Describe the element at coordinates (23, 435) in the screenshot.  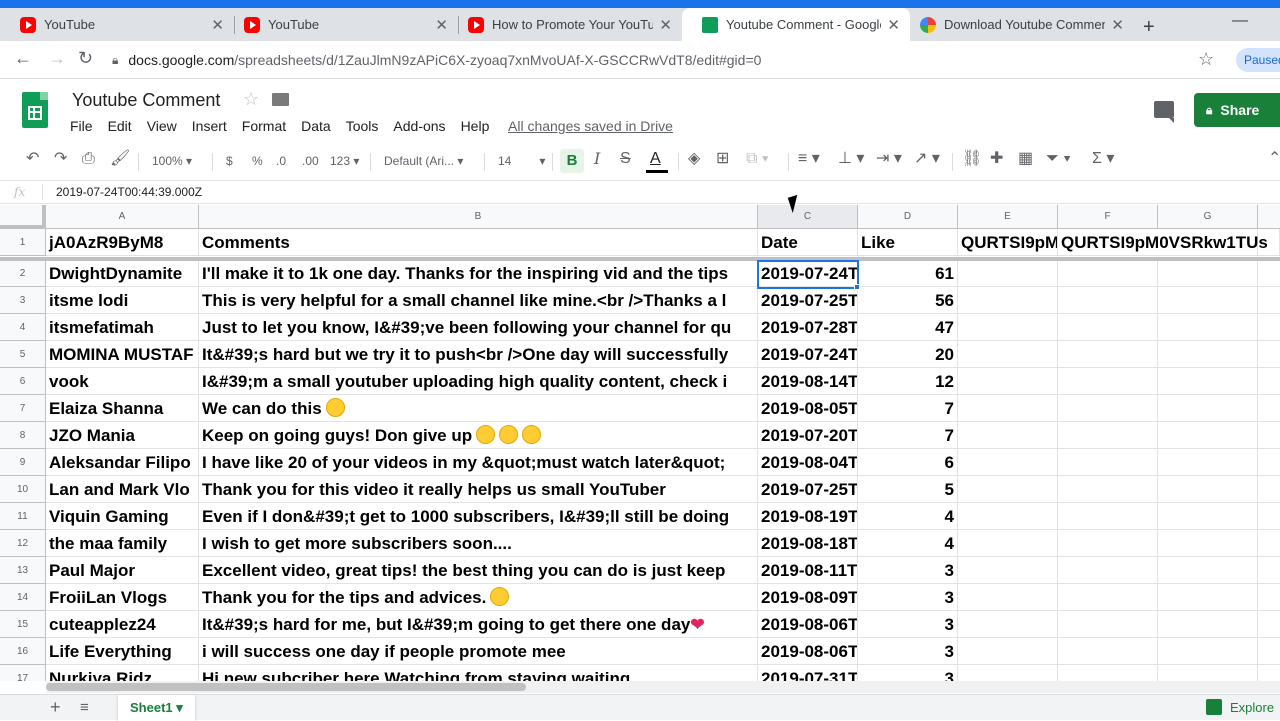
I see `row-number: 8` at that location.